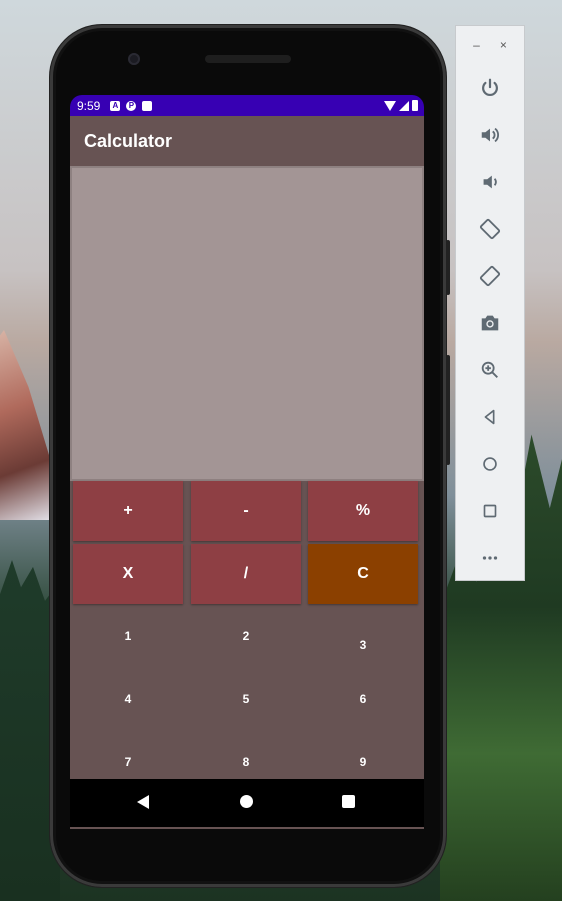 This screenshot has height=901, width=562. Describe the element at coordinates (476, 45) in the screenshot. I see `minimize-button: –` at that location.